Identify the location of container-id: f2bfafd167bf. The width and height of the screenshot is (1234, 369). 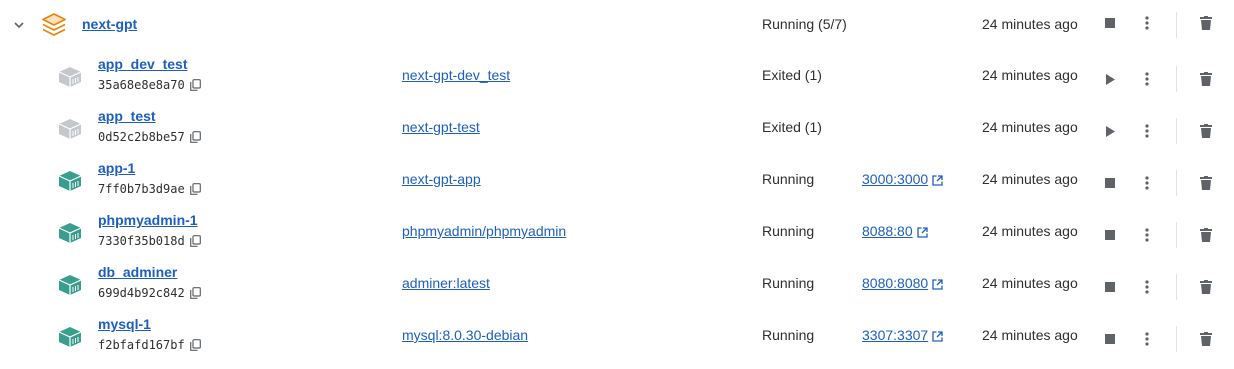
(150, 345).